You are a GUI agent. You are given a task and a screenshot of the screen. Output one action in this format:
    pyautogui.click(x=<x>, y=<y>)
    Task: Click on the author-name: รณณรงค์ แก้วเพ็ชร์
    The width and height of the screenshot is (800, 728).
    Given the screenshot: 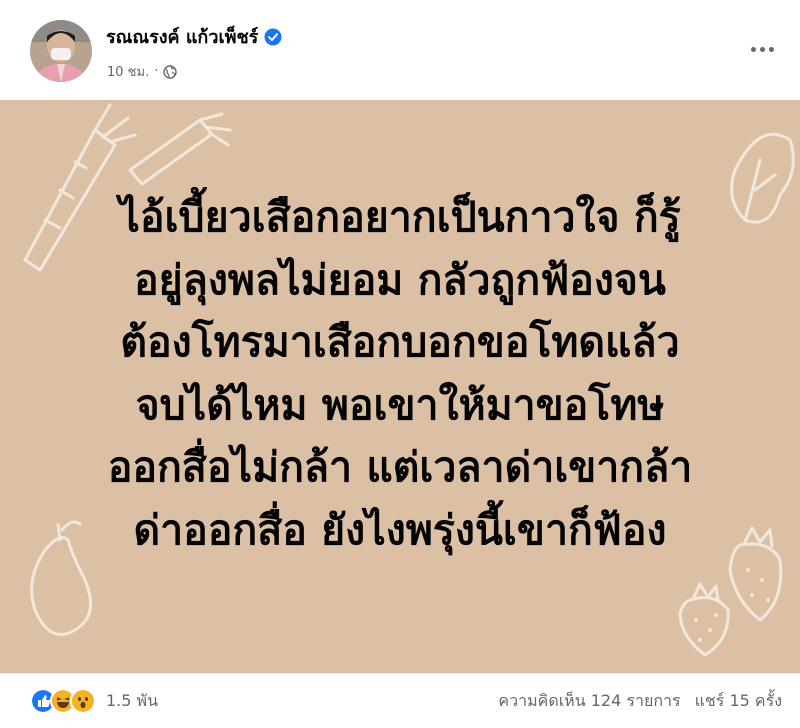 What is the action you would take?
    pyautogui.click(x=182, y=36)
    